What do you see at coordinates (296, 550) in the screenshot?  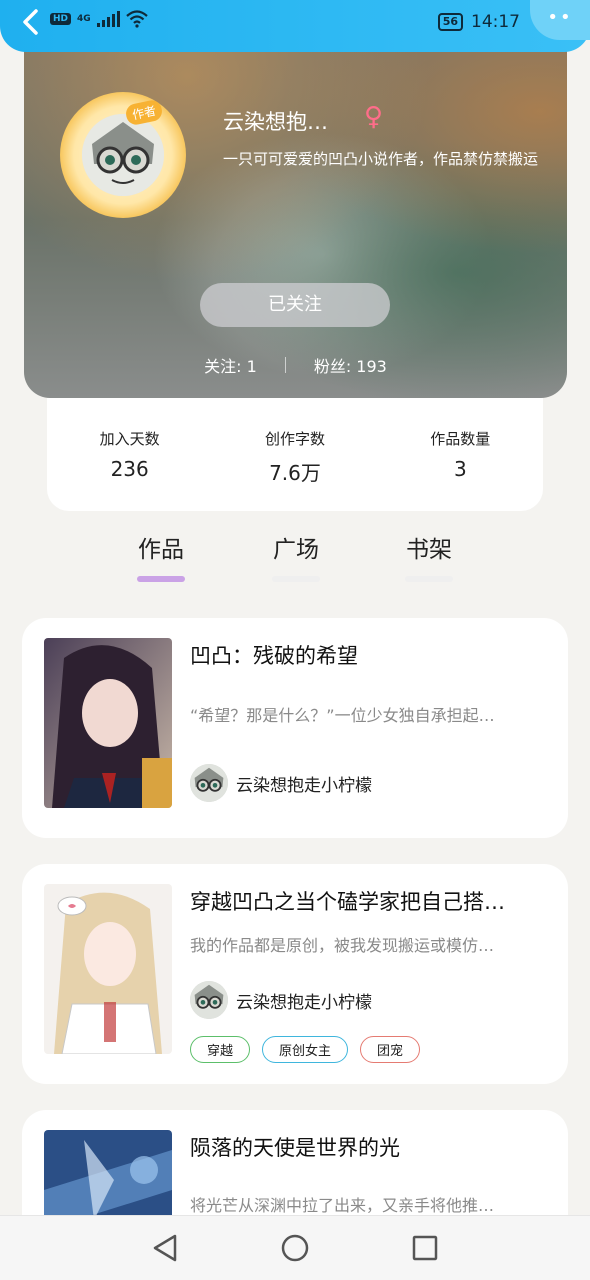 I see `tab-label: 广场` at bounding box center [296, 550].